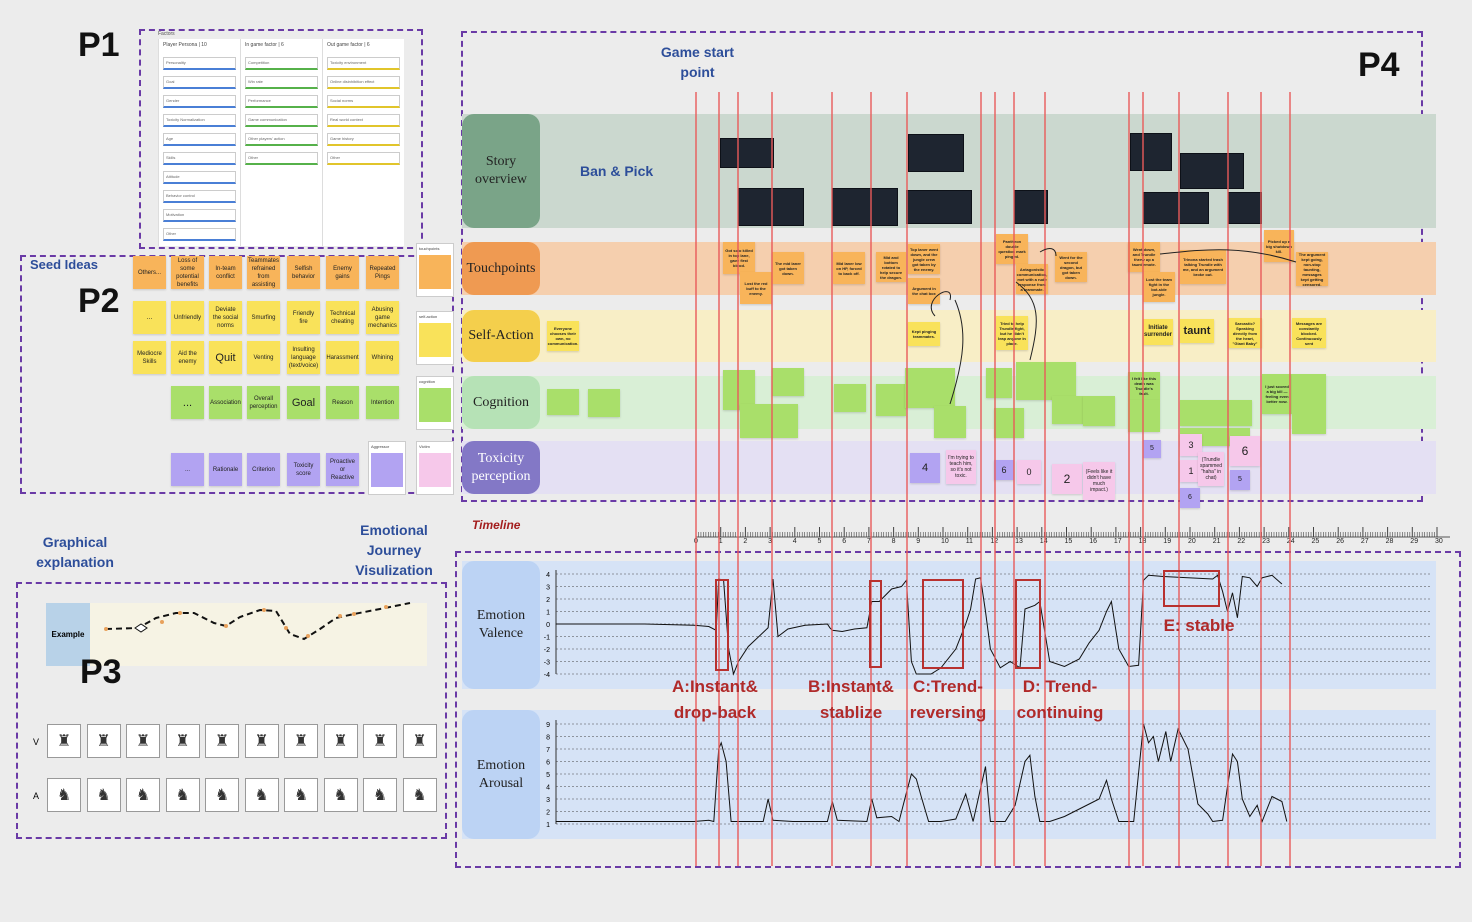 This screenshot has width=1472, height=922. Describe the element at coordinates (794, 541) in the screenshot. I see `timeline-tick: 4` at that location.